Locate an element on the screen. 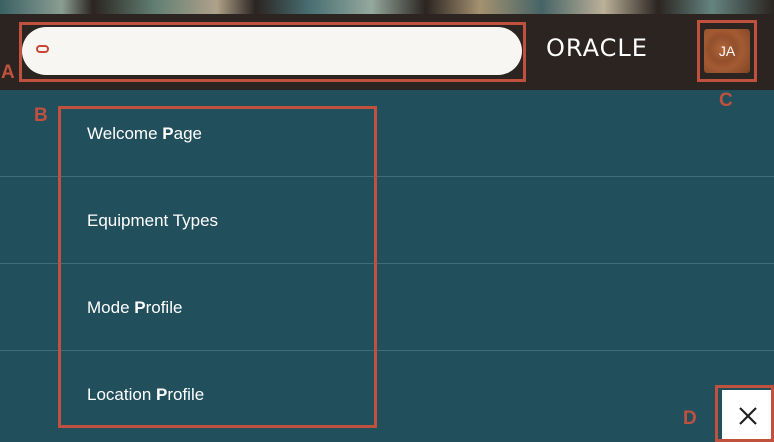 Image resolution: width=774 pixels, height=442 pixels. close-button is located at coordinates (748, 416).